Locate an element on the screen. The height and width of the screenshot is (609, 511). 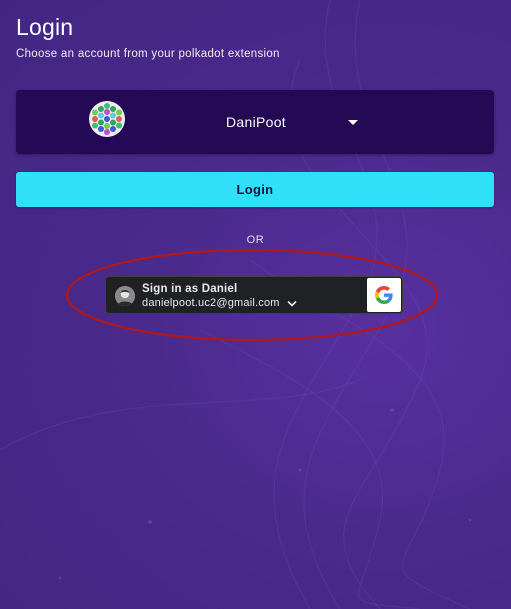
or-divider: OR is located at coordinates (255, 240).